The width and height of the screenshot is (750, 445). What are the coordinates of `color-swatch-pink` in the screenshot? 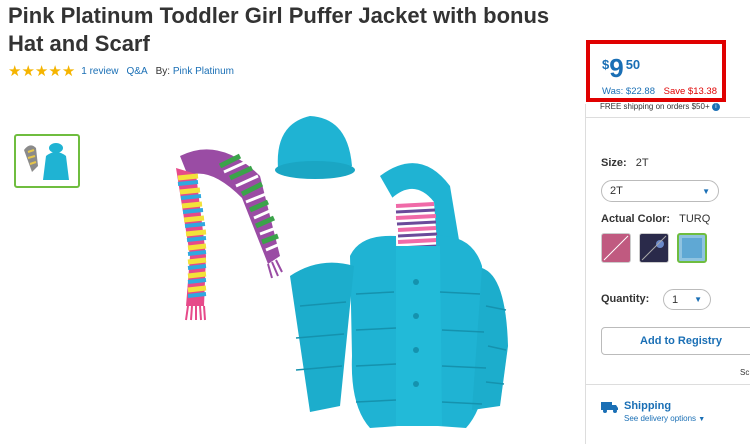 It's located at (616, 248).